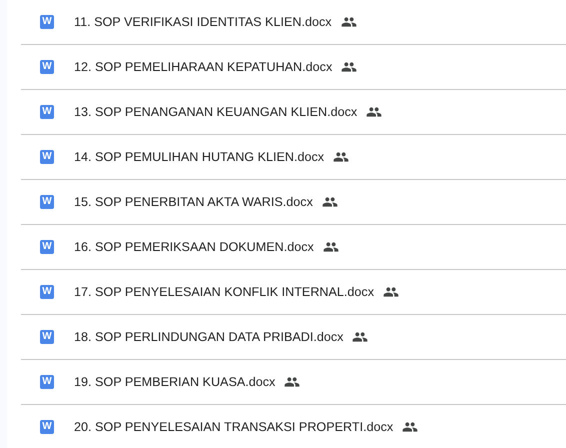 The height and width of the screenshot is (448, 566). Describe the element at coordinates (203, 67) in the screenshot. I see `file-name: 12. SOP PEMELIHARAAN KEPATUHAN.docx` at that location.